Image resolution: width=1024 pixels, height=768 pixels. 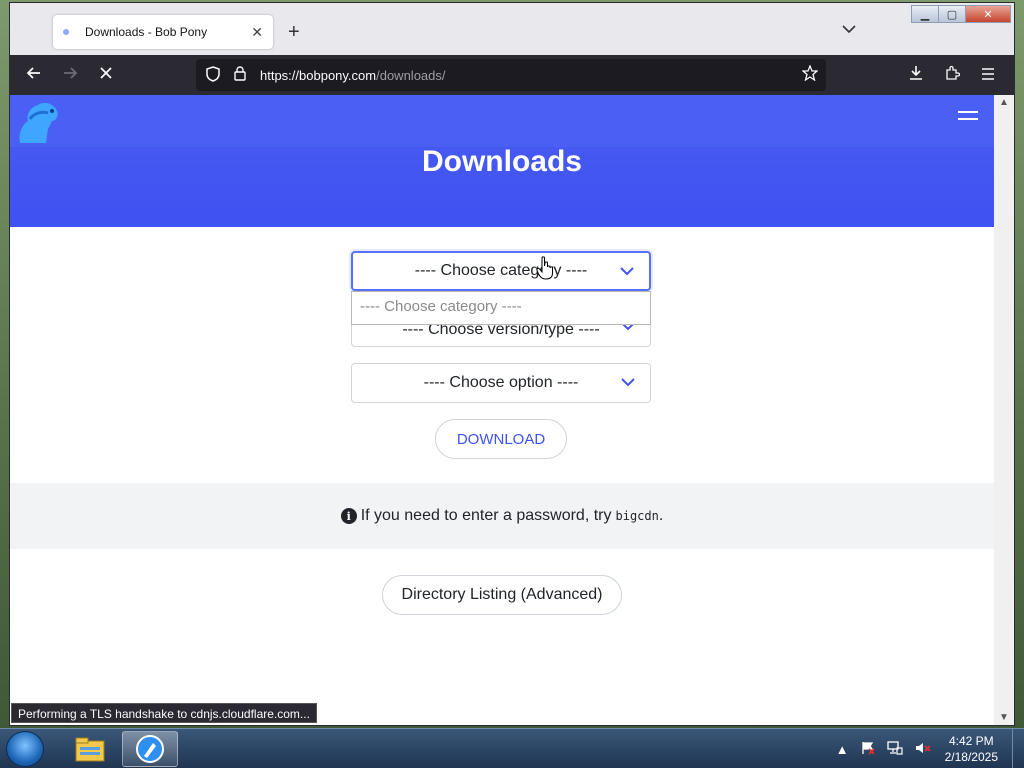 I want to click on hamburger-icon, so click(x=968, y=118).